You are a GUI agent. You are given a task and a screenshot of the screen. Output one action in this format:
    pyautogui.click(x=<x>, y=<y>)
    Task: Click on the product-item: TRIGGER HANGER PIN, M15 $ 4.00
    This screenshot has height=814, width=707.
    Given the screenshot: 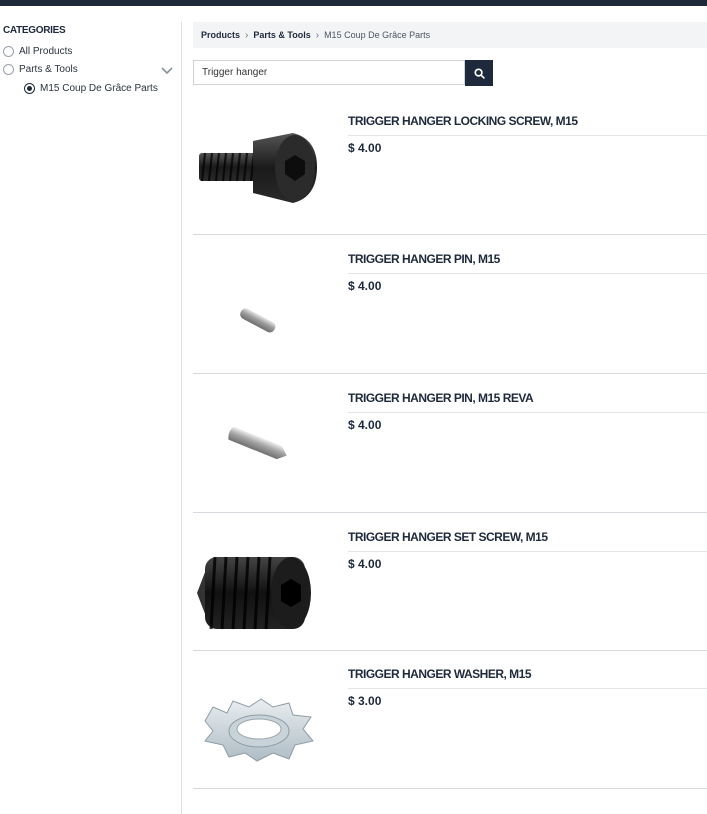 What is the action you would take?
    pyautogui.click(x=450, y=304)
    